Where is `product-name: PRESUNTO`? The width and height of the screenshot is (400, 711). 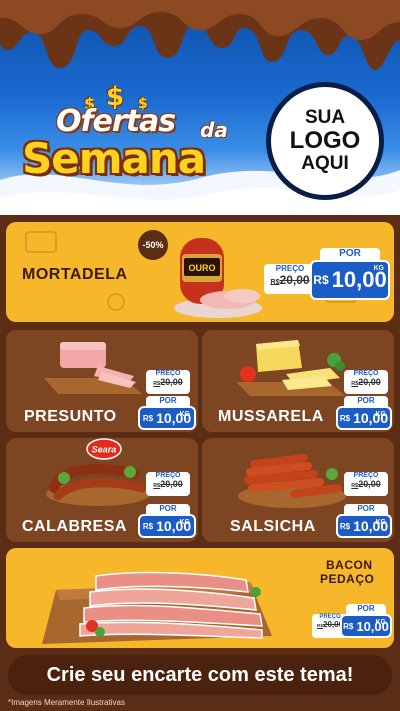 product-name: PRESUNTO is located at coordinates (70, 416).